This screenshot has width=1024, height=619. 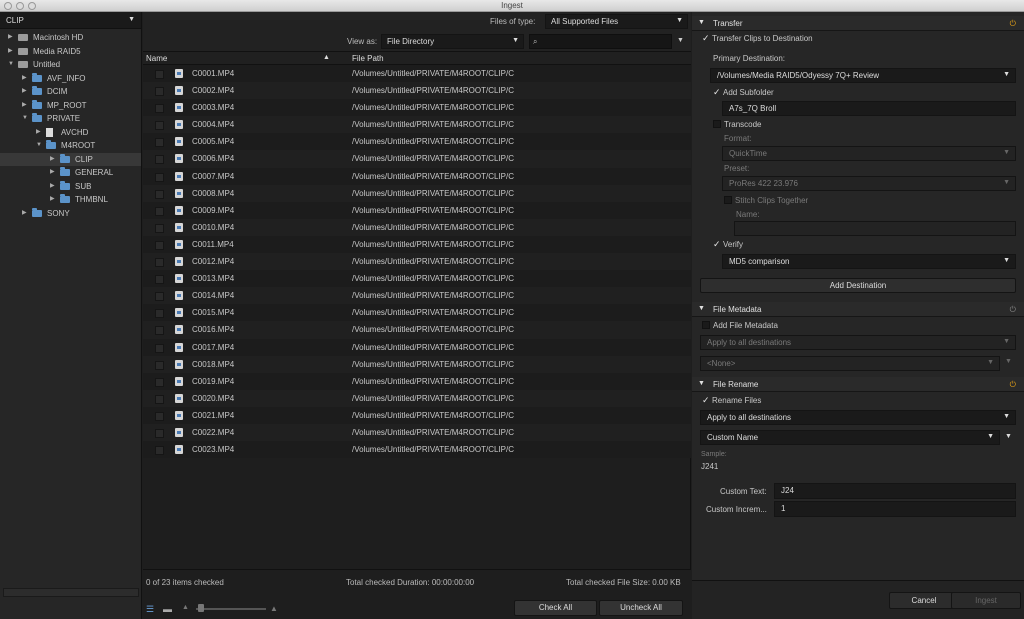 I want to click on source-tree-item: ▶ Macintosh HD, so click(x=70, y=38).